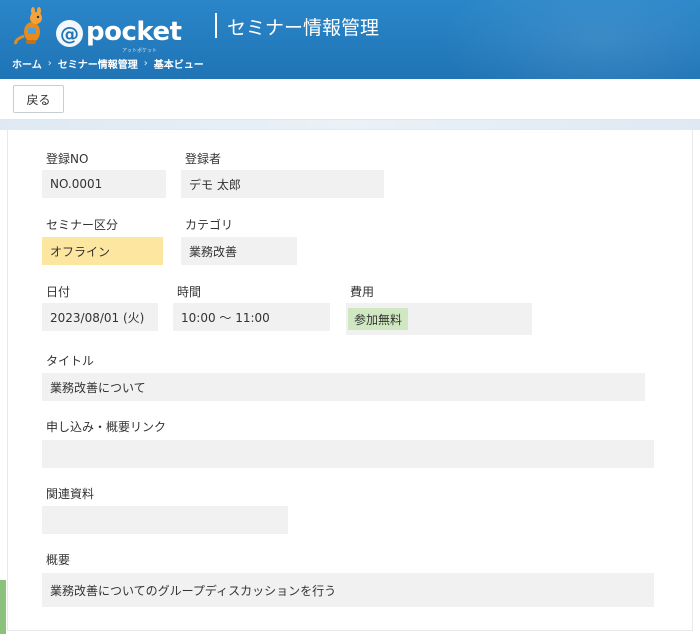 This screenshot has width=700, height=634. What do you see at coordinates (378, 319) in the screenshot?
I see `fee-badge: 参加無料` at bounding box center [378, 319].